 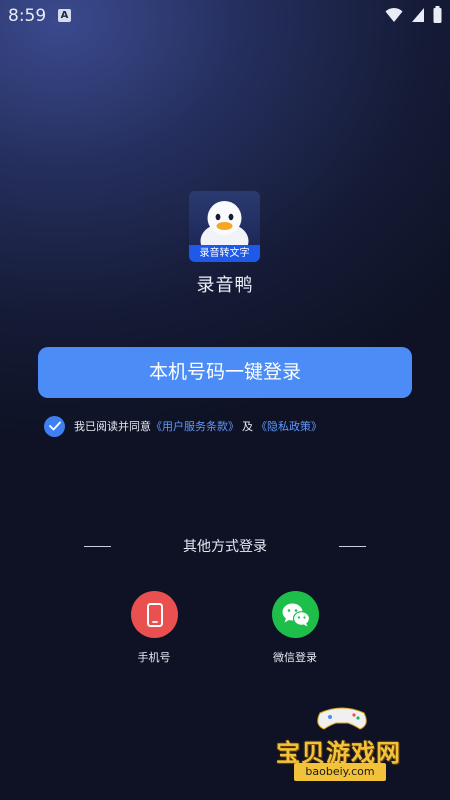 What do you see at coordinates (342, 718) in the screenshot?
I see `gamepad-icon` at bounding box center [342, 718].